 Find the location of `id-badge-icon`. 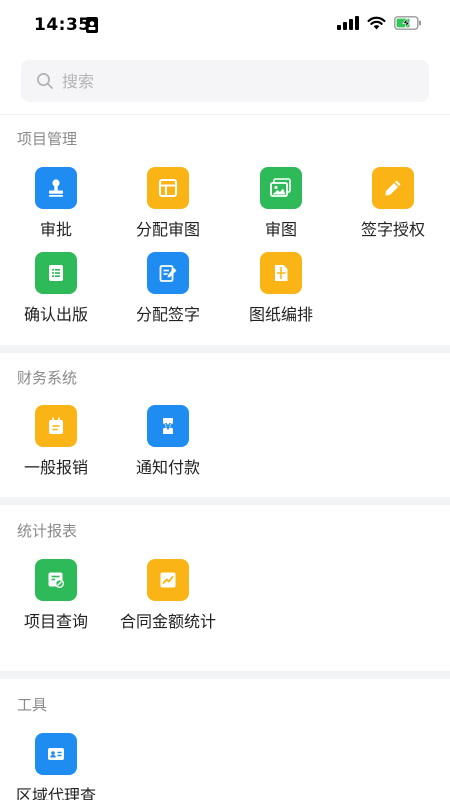

id-badge-icon is located at coordinates (92, 25).